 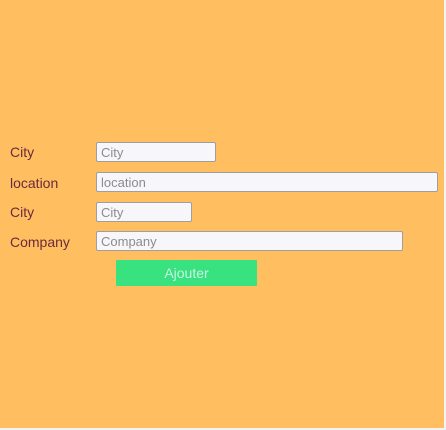 What do you see at coordinates (22, 152) in the screenshot?
I see `city-label: City` at bounding box center [22, 152].